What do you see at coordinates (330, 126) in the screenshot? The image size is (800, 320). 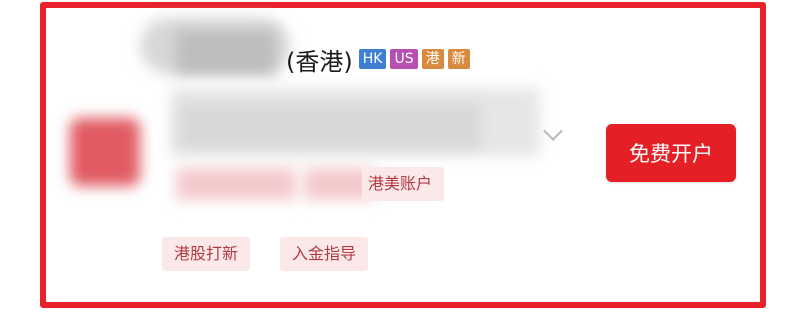 I see `broker-description-blurred-inner` at bounding box center [330, 126].